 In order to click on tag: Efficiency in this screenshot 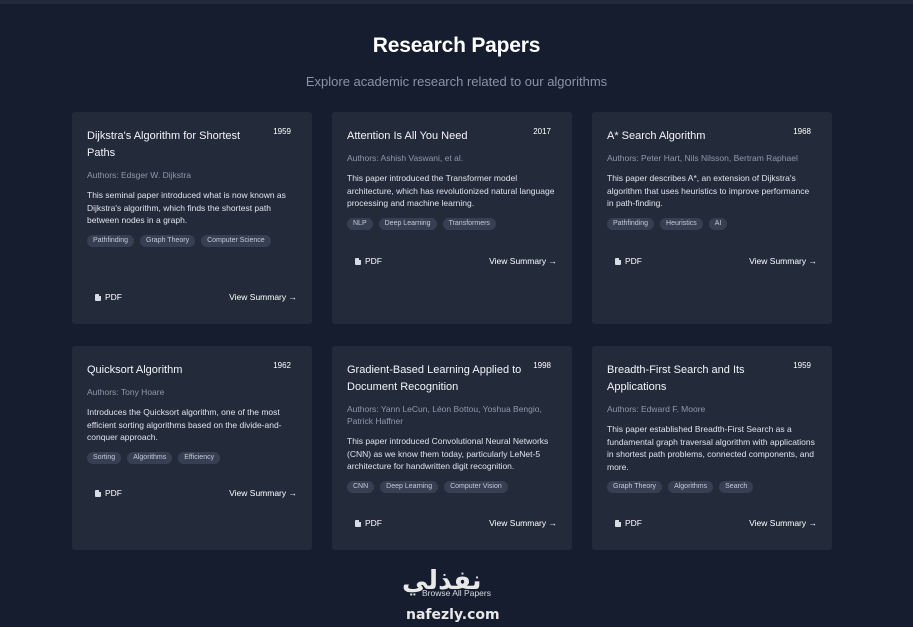, I will do `click(199, 457)`.